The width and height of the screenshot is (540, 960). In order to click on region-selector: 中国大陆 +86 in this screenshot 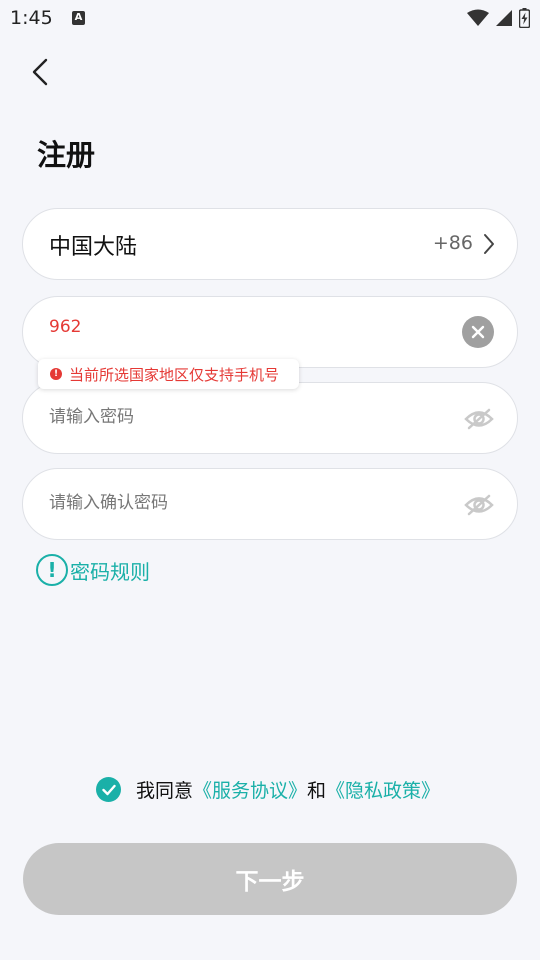, I will do `click(270, 244)`.